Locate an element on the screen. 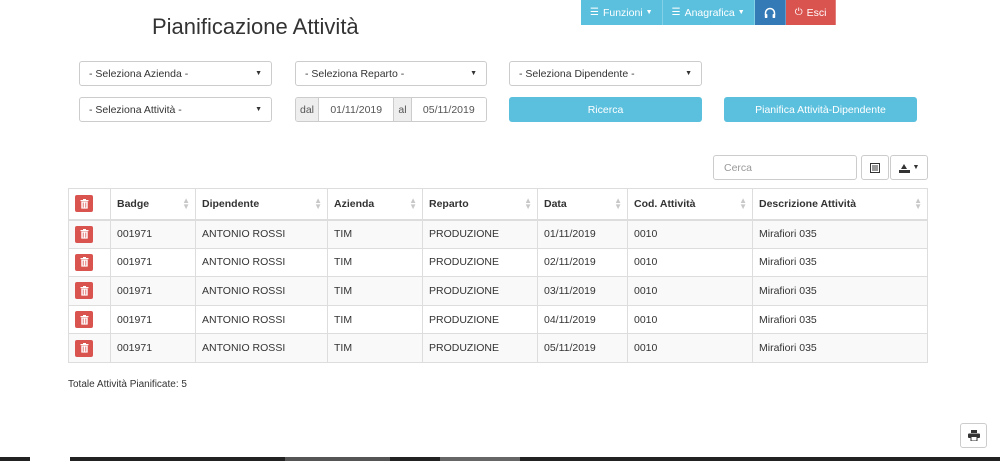  attivita-select: - Seleziona Attività - ▼ is located at coordinates (175, 109).